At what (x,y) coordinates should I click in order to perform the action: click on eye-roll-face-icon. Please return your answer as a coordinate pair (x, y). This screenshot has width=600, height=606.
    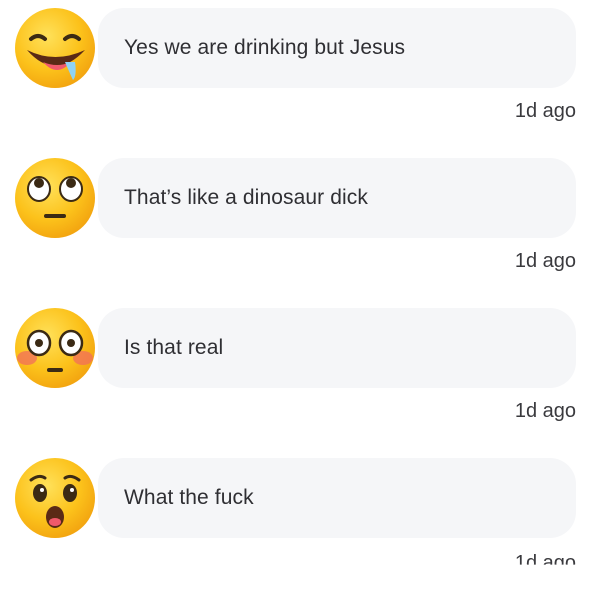
    Looking at the image, I should click on (55, 198).